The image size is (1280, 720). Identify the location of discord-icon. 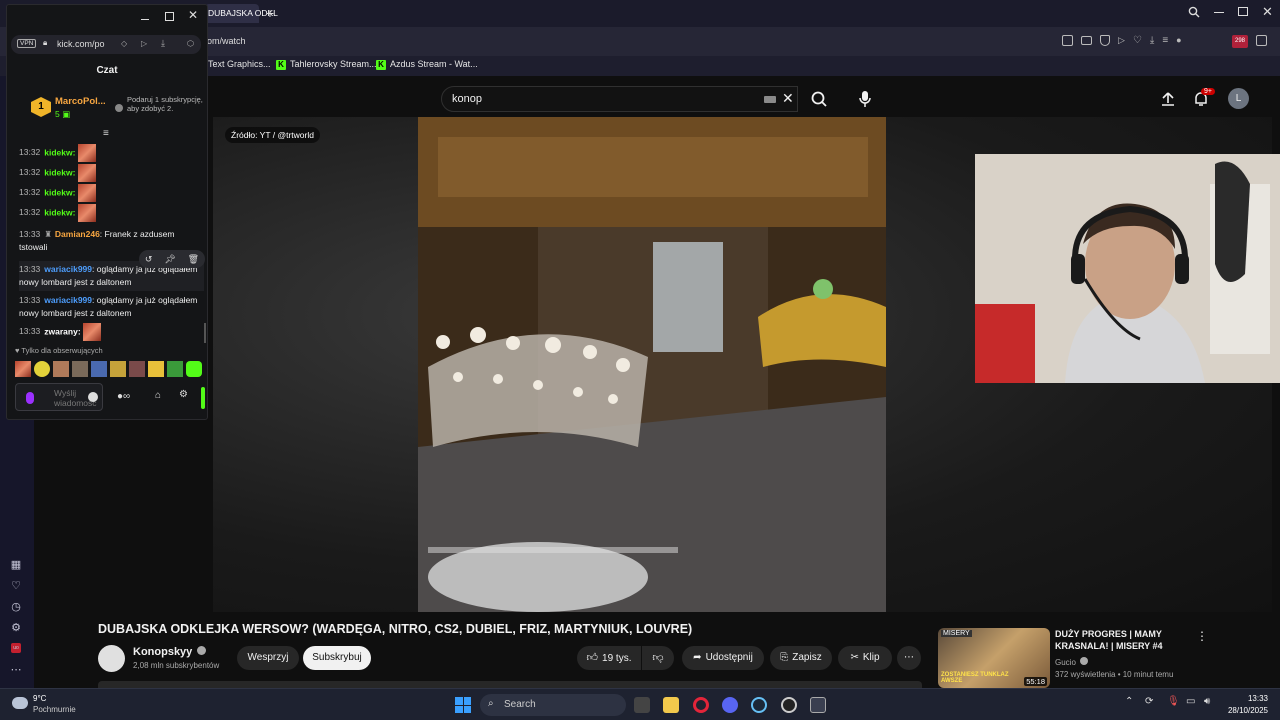
(730, 705).